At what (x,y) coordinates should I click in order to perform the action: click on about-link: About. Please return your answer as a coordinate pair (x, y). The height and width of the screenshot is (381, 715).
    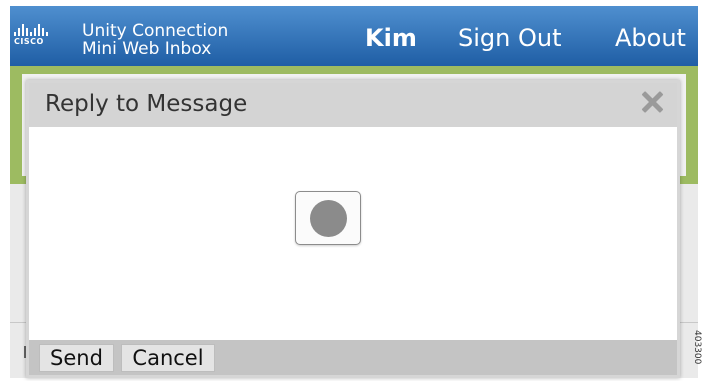
    Looking at the image, I should click on (650, 38).